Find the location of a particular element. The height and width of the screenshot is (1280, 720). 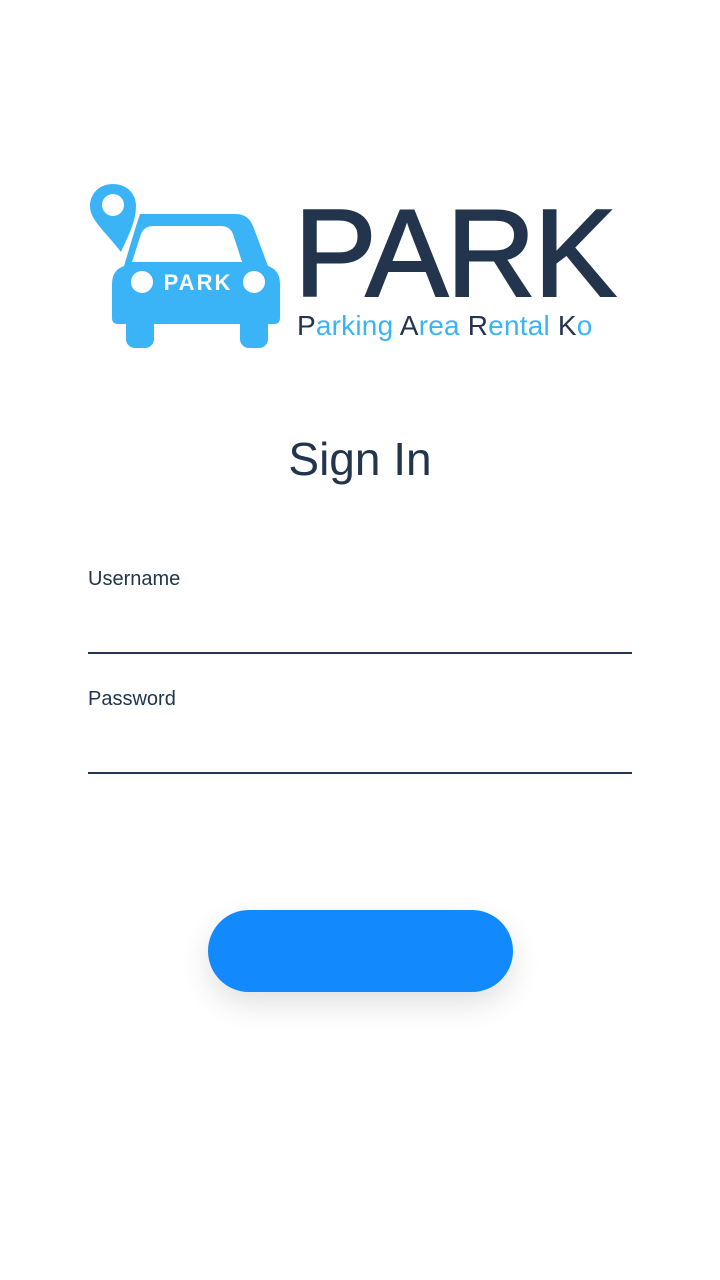

tagline-capital: R is located at coordinates (478, 325).